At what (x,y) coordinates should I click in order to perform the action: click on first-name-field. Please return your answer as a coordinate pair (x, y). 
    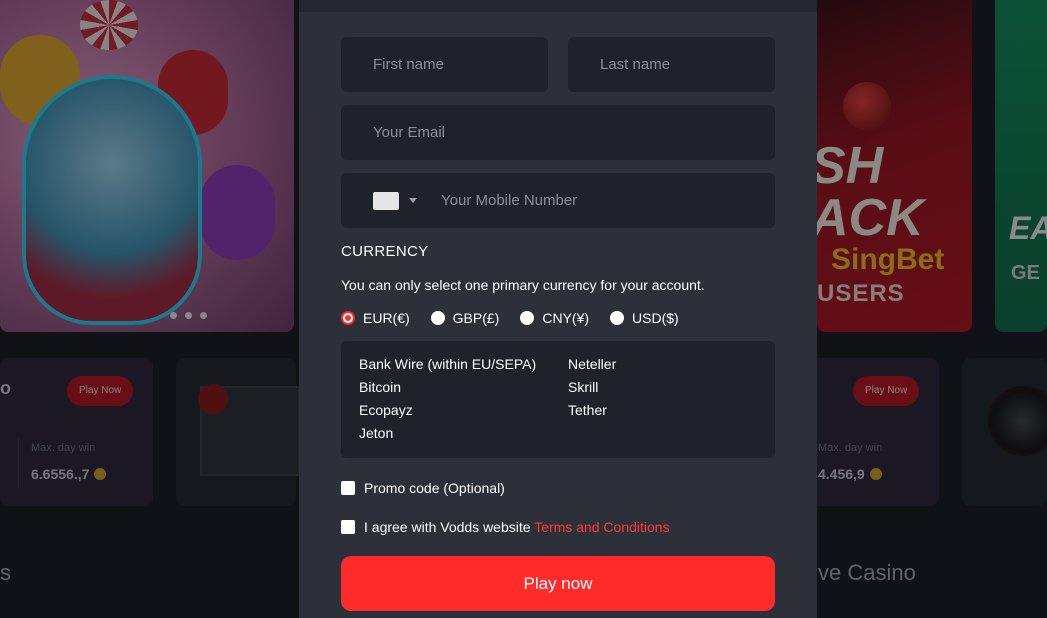
    Looking at the image, I should click on (444, 64).